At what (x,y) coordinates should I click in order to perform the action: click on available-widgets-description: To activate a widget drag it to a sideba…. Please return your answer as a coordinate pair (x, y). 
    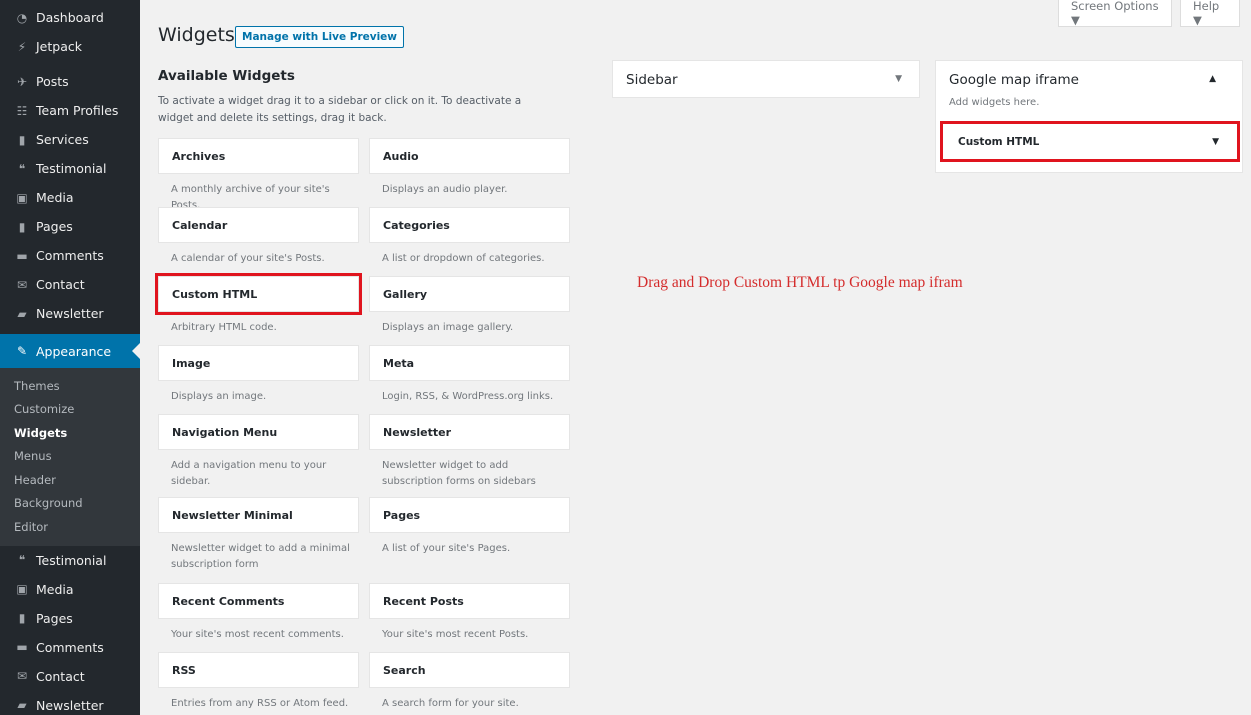
    Looking at the image, I should click on (340, 109).